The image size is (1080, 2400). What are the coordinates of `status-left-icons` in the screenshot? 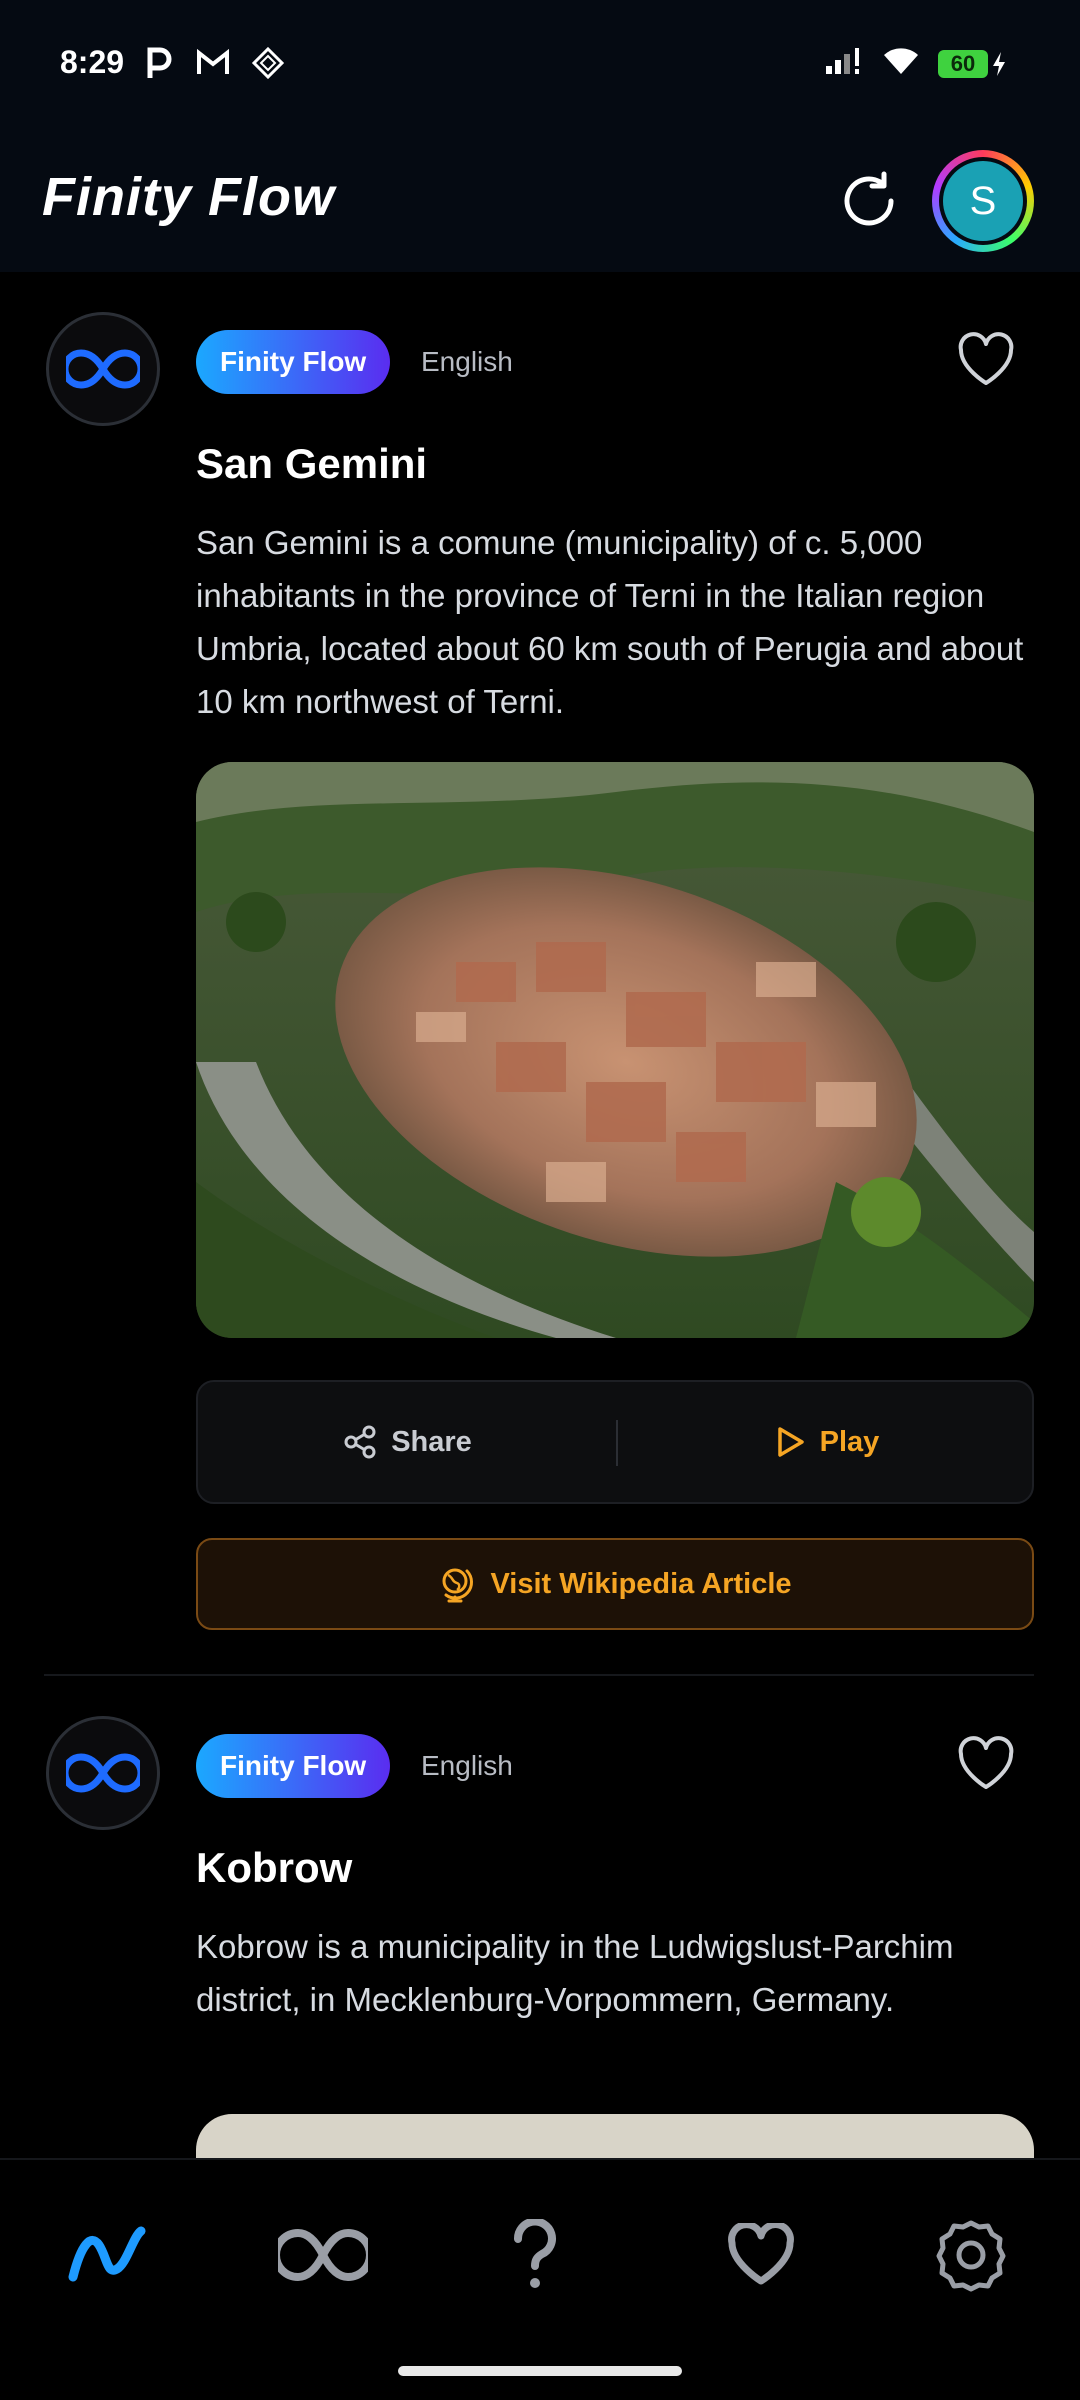 It's located at (214, 65).